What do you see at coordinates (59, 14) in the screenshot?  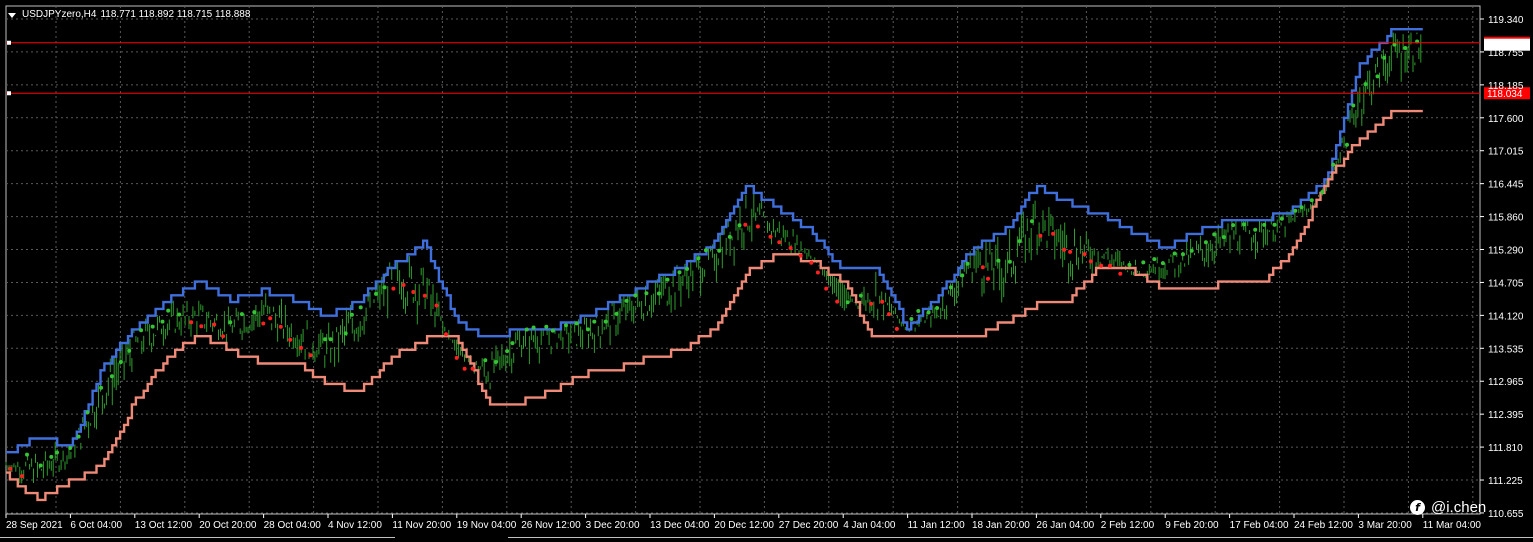 I see `symbol-label: USDJPYzero,H4` at bounding box center [59, 14].